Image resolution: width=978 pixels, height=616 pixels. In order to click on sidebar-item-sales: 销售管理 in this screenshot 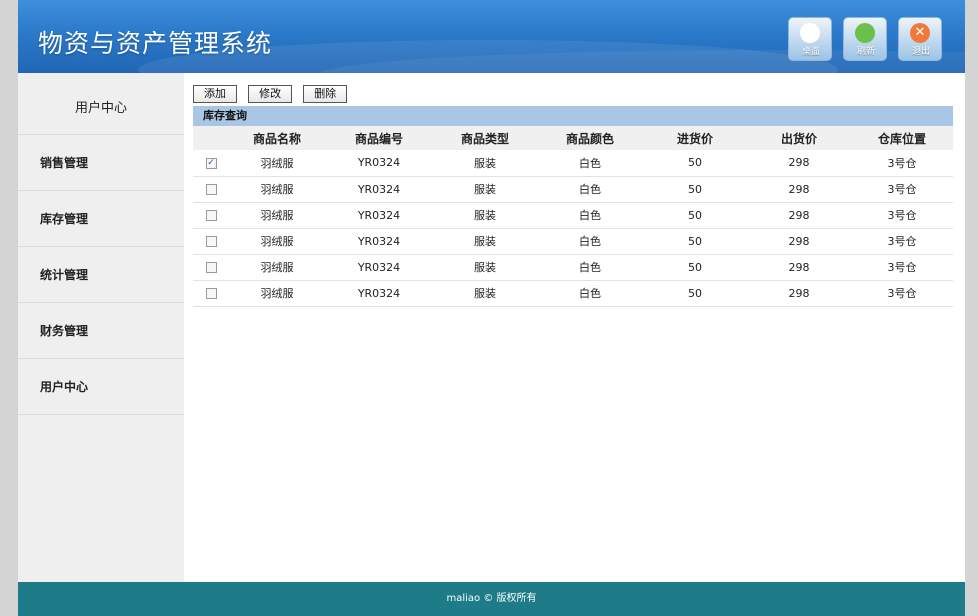, I will do `click(101, 163)`.